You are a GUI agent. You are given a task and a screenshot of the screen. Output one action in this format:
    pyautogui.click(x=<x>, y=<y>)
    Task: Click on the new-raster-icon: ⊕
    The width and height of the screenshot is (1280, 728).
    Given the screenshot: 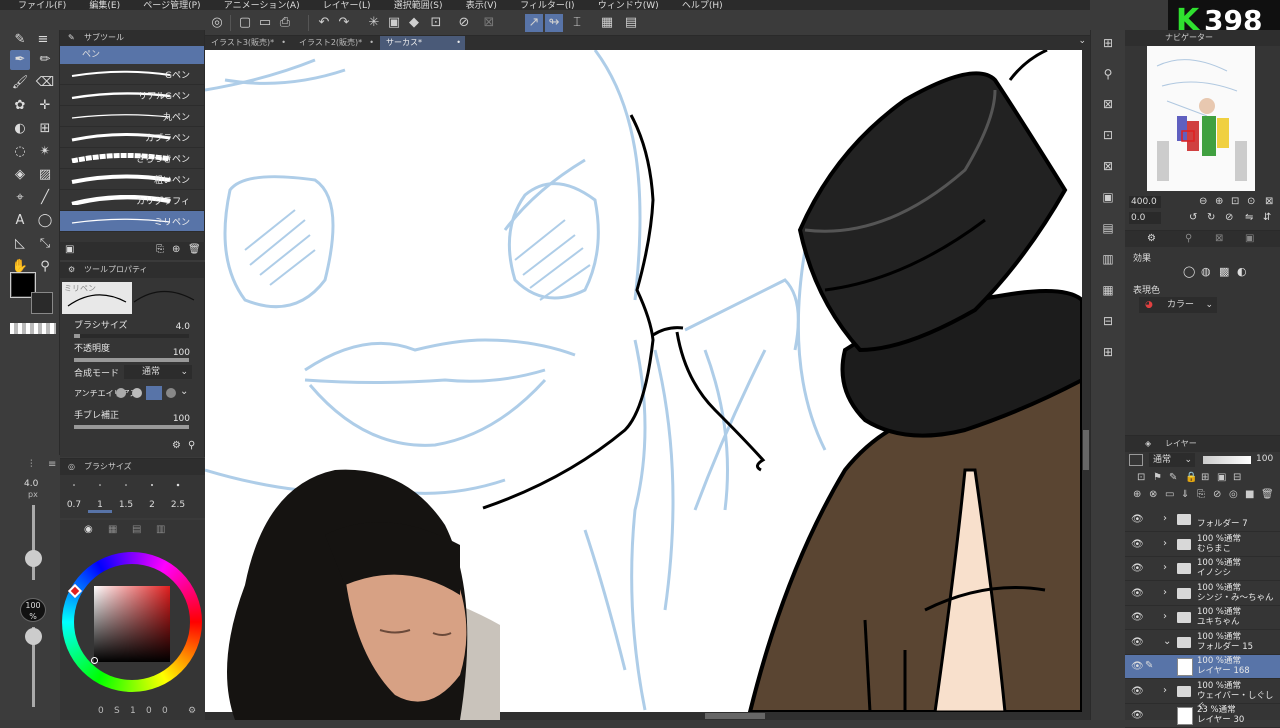 What is the action you would take?
    pyautogui.click(x=1137, y=494)
    